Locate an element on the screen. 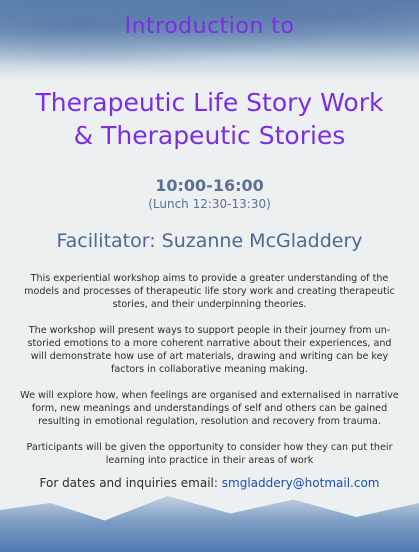 The width and height of the screenshot is (419, 552). lunch-time: (Lunch 12:30-13:30) is located at coordinates (209, 204).